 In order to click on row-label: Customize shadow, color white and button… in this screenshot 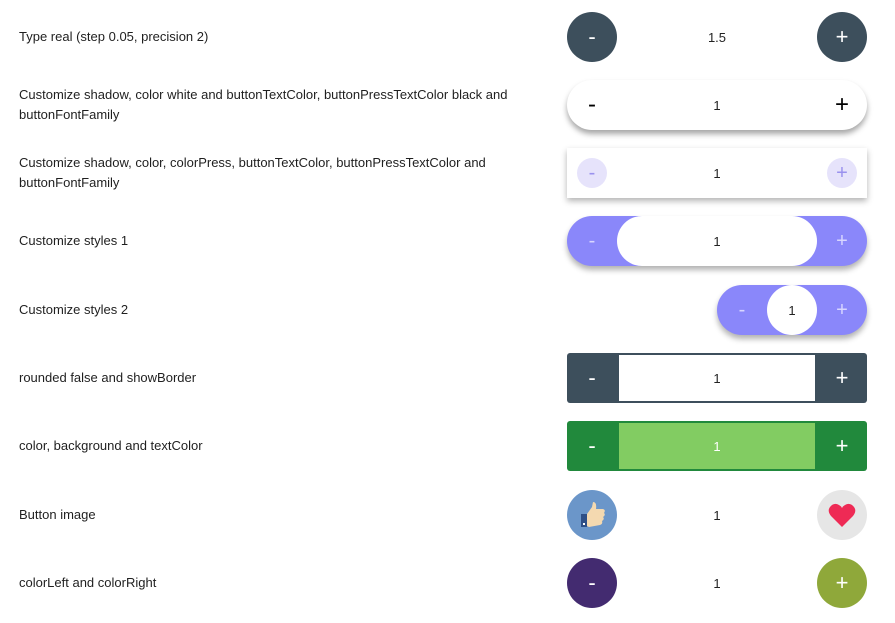, I will do `click(263, 104)`.